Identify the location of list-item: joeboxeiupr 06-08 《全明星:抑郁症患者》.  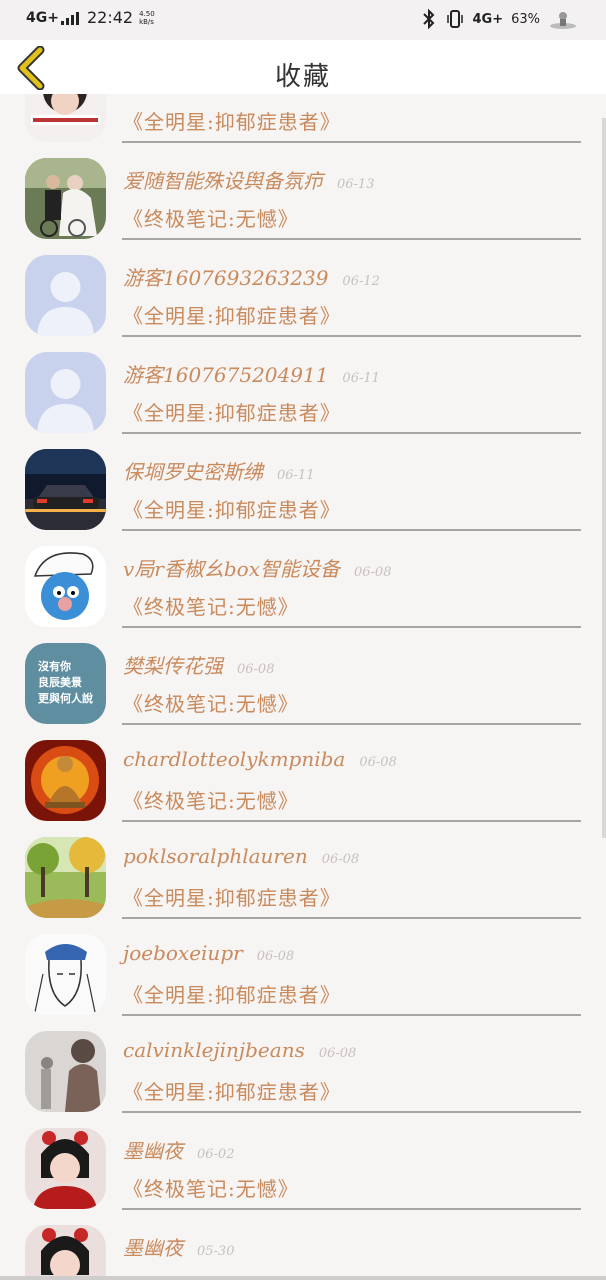
(303, 967).